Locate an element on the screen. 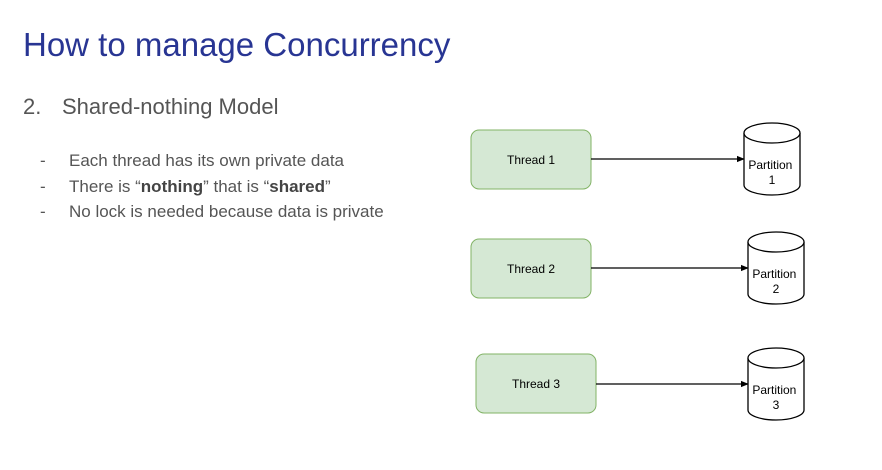  thread-label-1: Thread 1 is located at coordinates (531, 160).